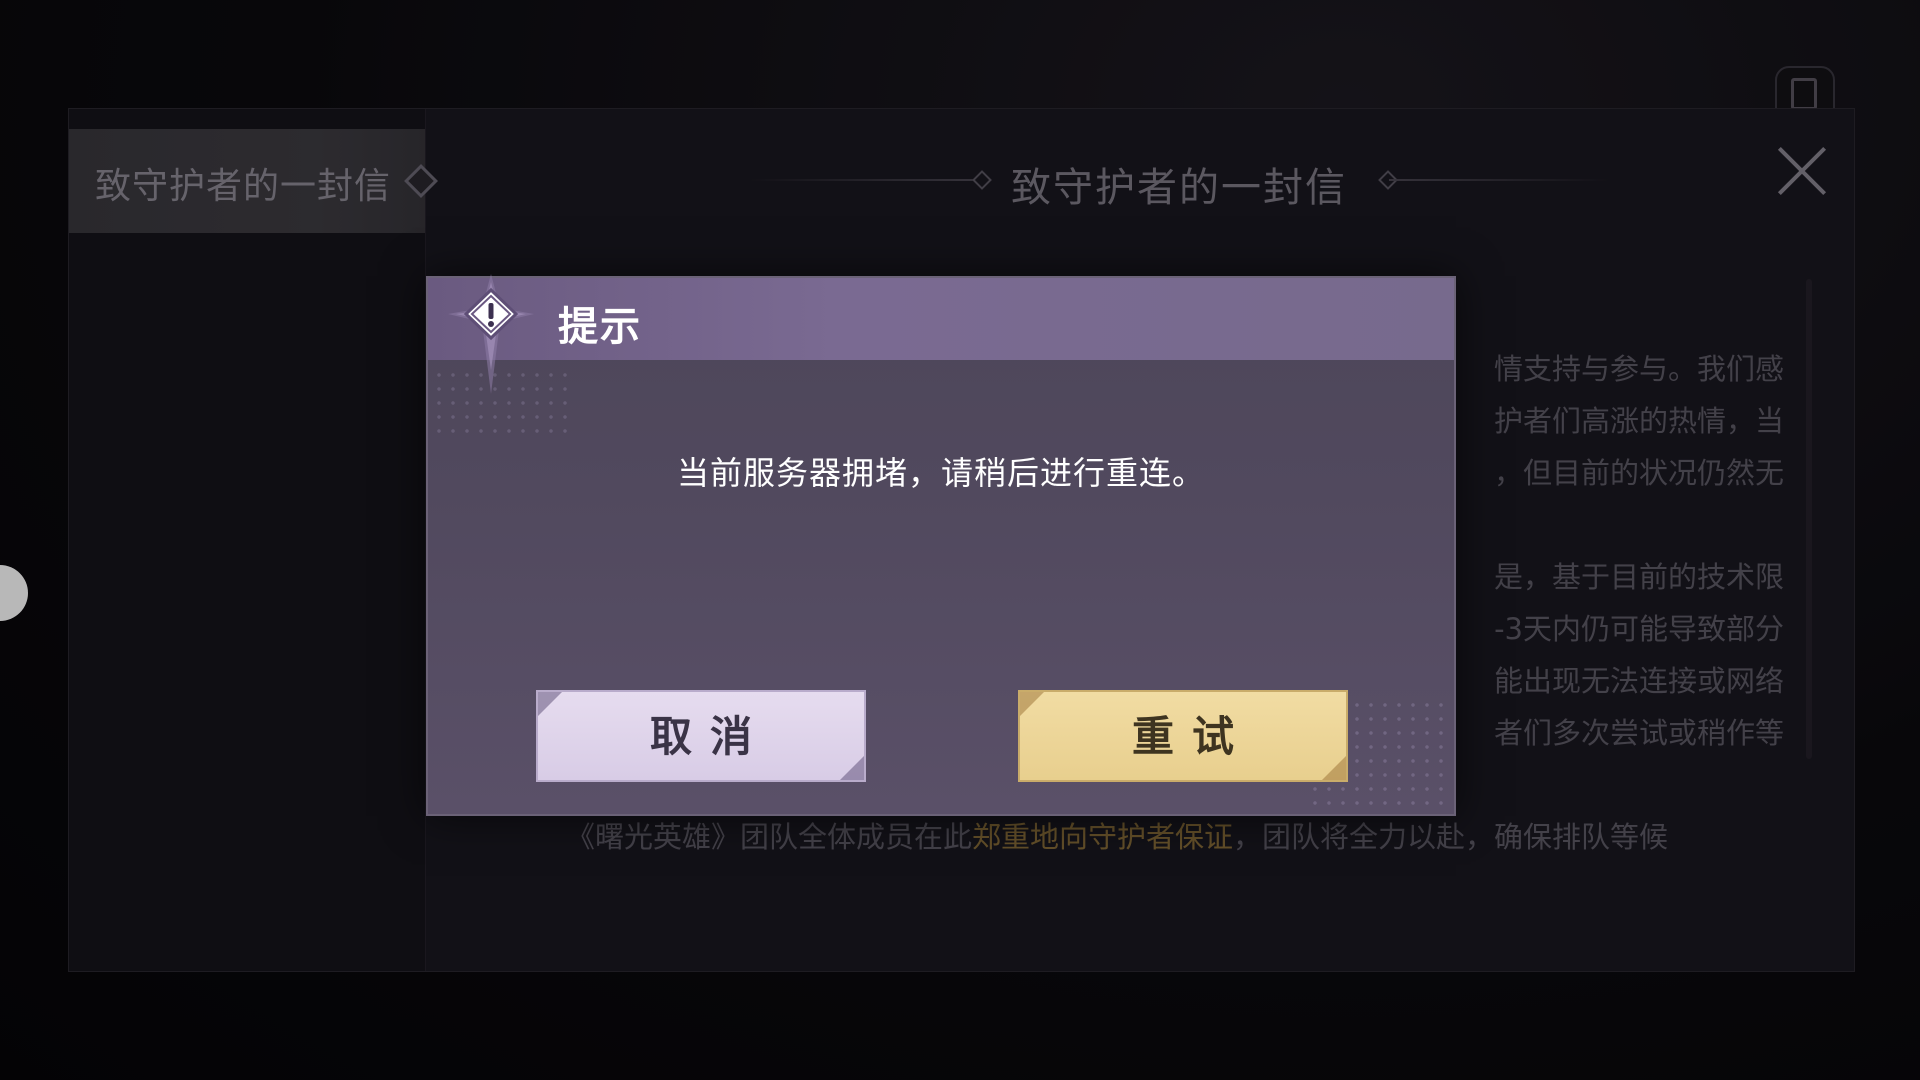 This screenshot has height=1080, width=1920. I want to click on warning-icon, so click(491, 334).